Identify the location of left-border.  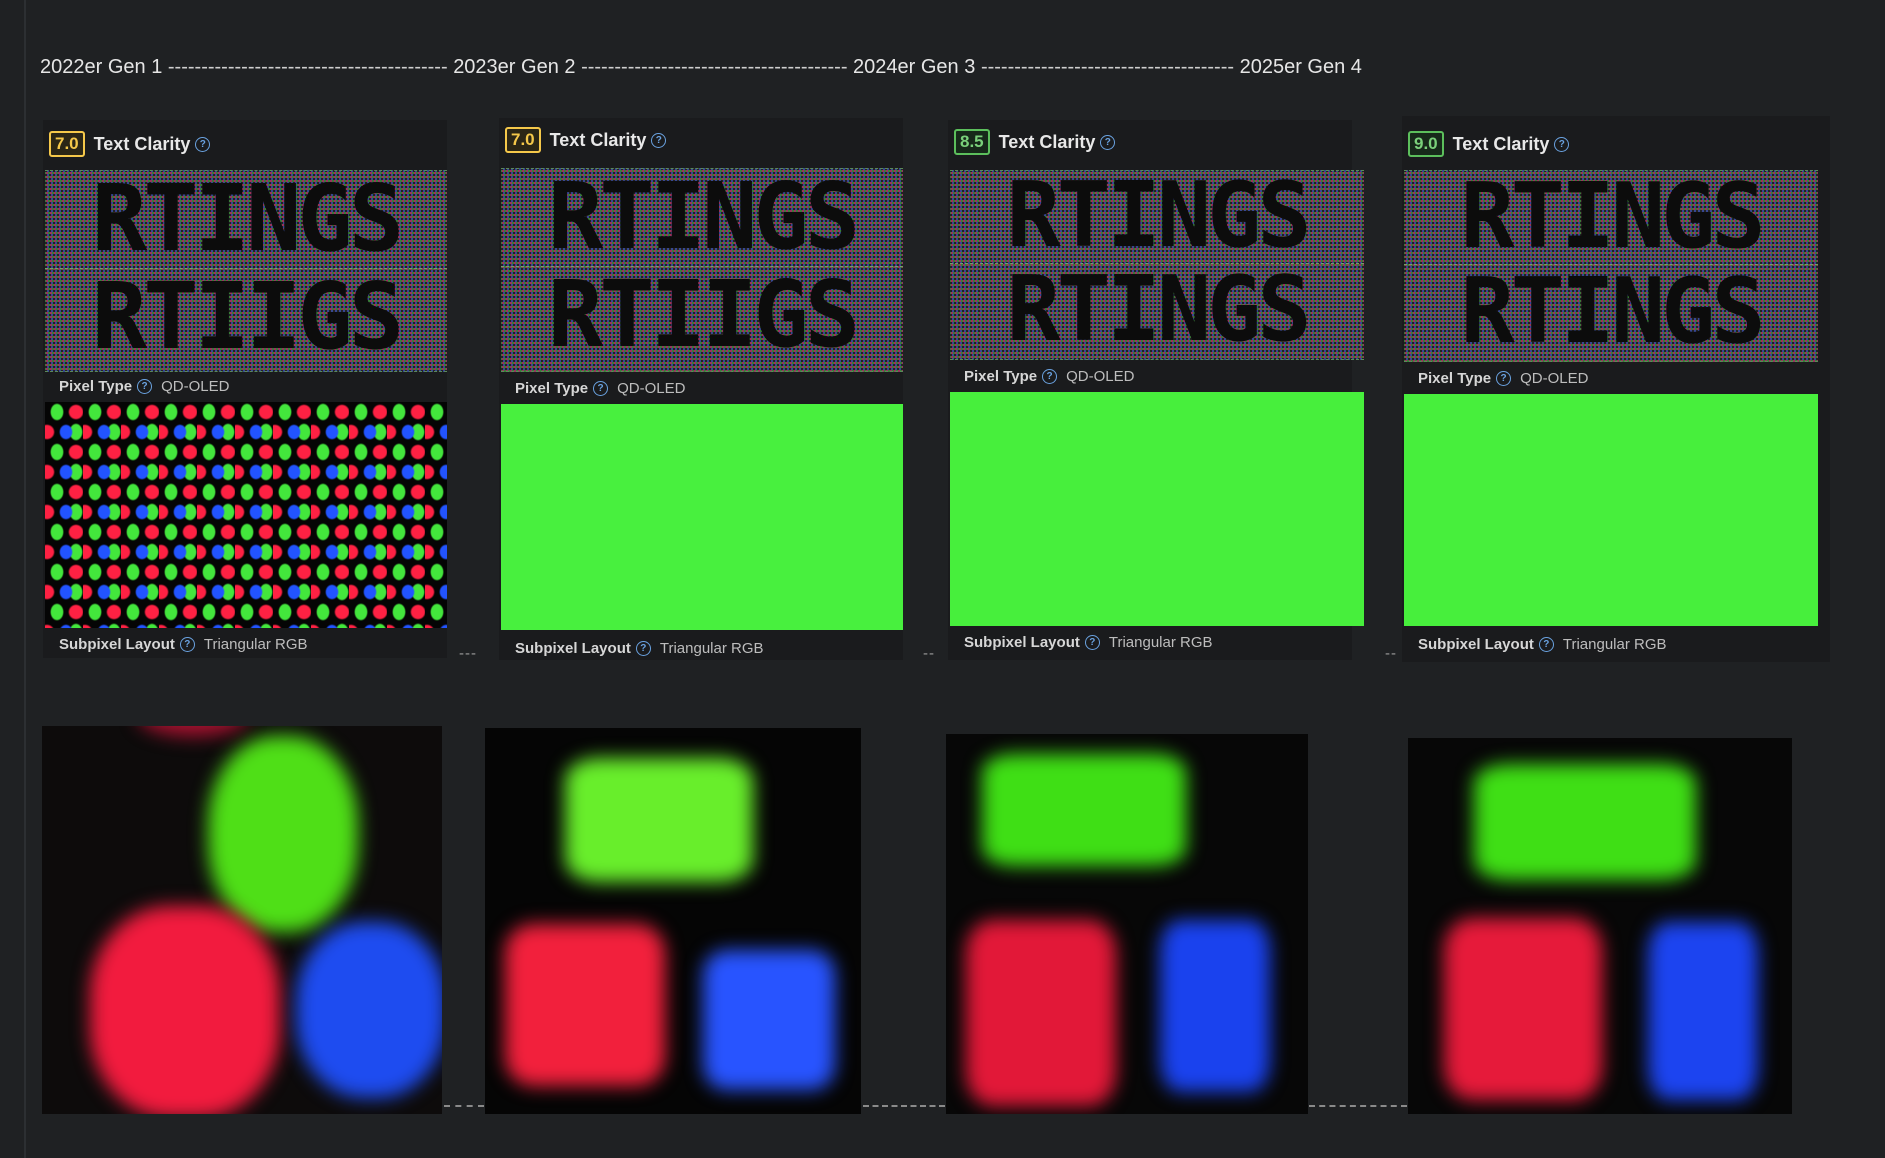
(25, 579).